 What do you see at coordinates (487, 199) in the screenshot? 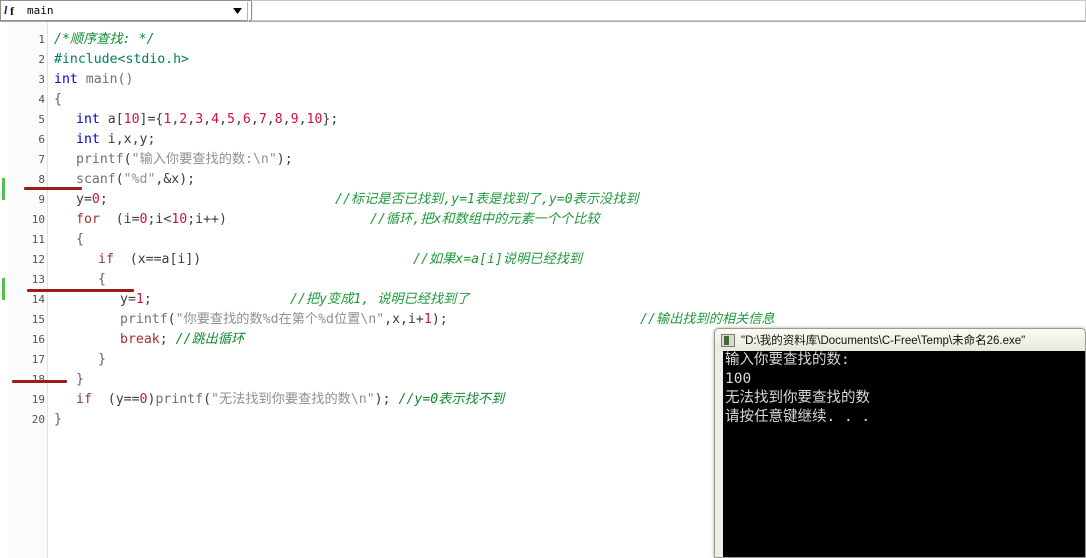
I see `inline-comment: //标记是否已找到,y=1表是找到了,y=0表示没找到` at bounding box center [487, 199].